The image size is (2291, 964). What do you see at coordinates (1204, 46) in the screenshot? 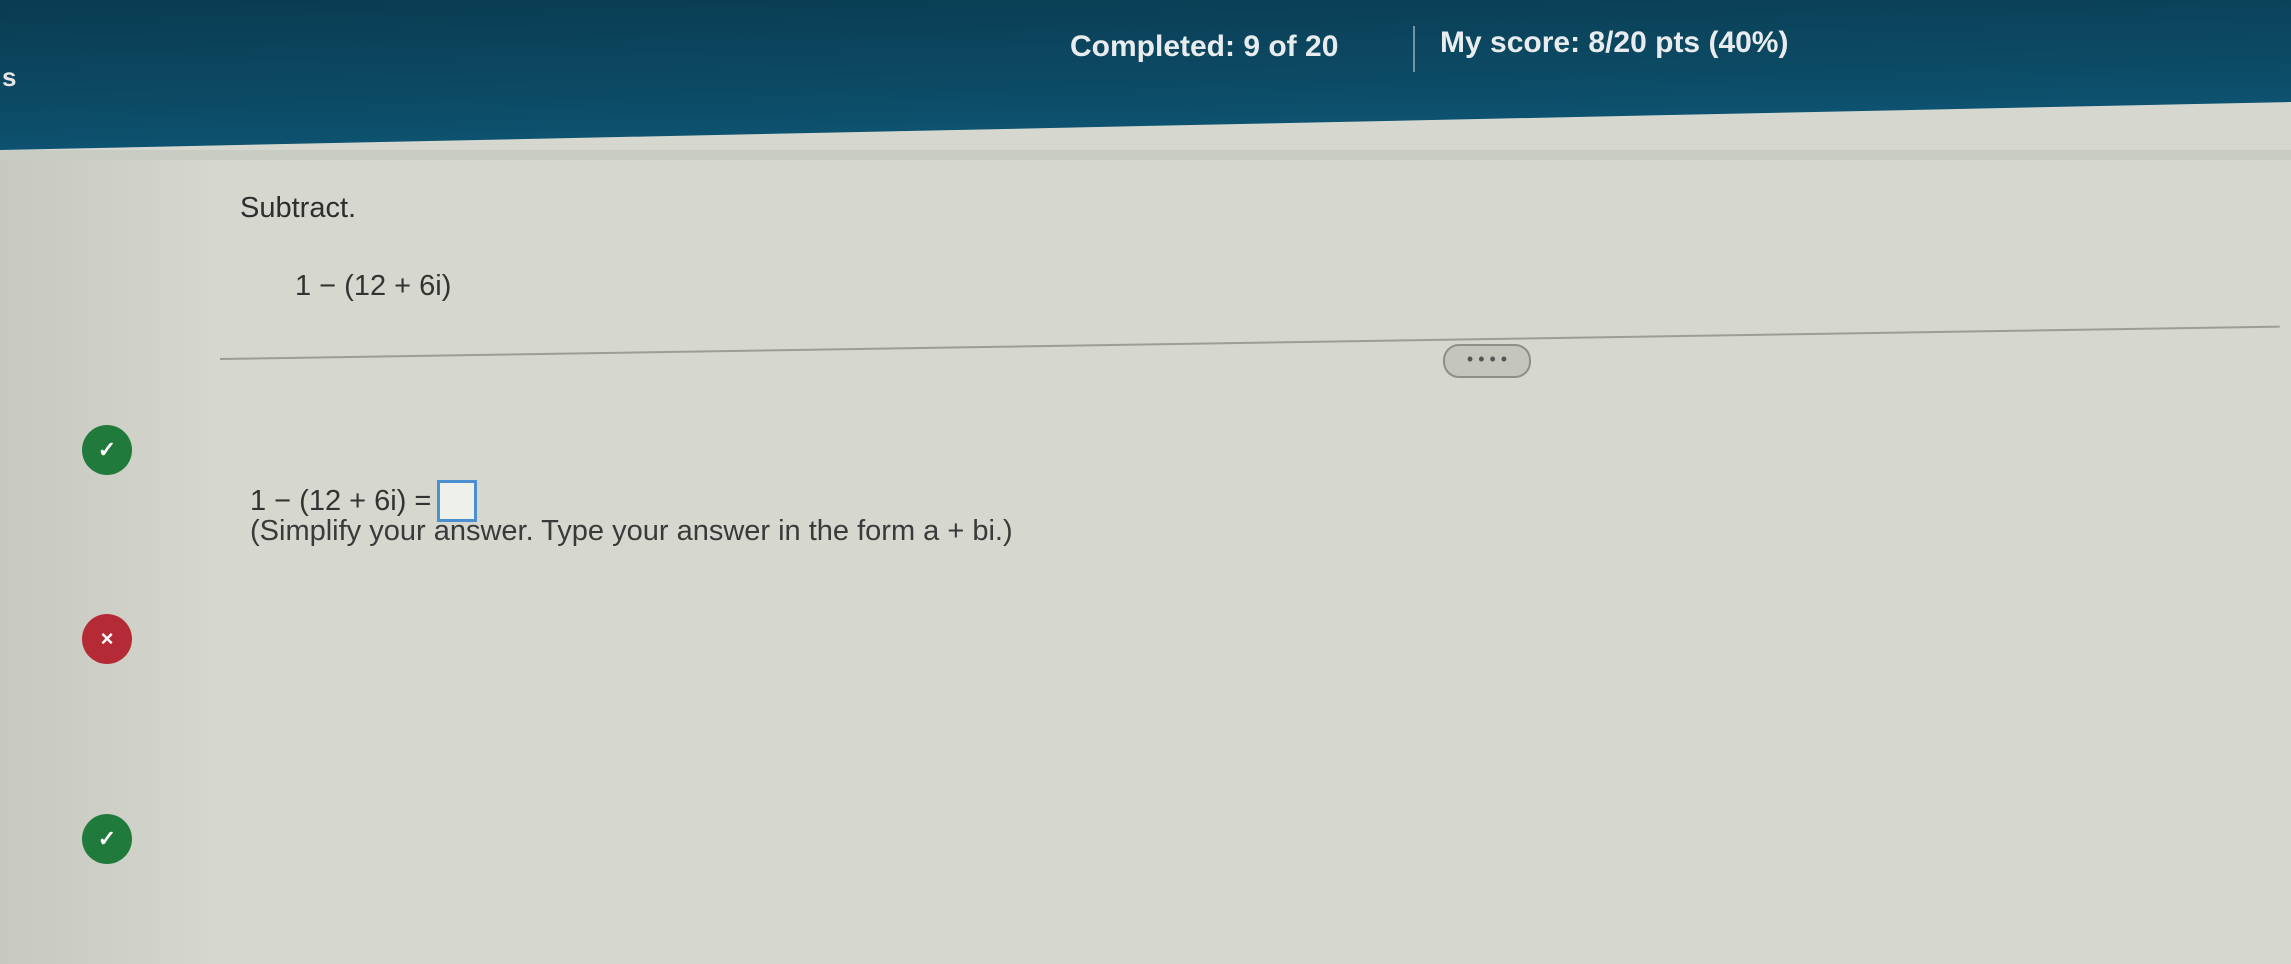
I see `completed-progress: Completed: 9 of 20` at bounding box center [1204, 46].